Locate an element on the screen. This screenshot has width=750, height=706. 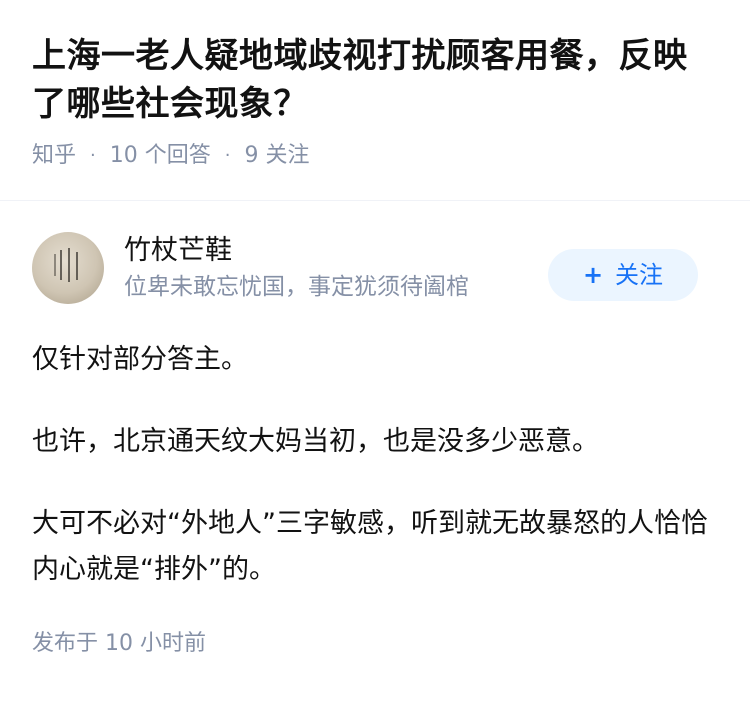
answer-paragraph: 也许，北京通天纹大妈当初，也是没多少恶意。 is located at coordinates (315, 441).